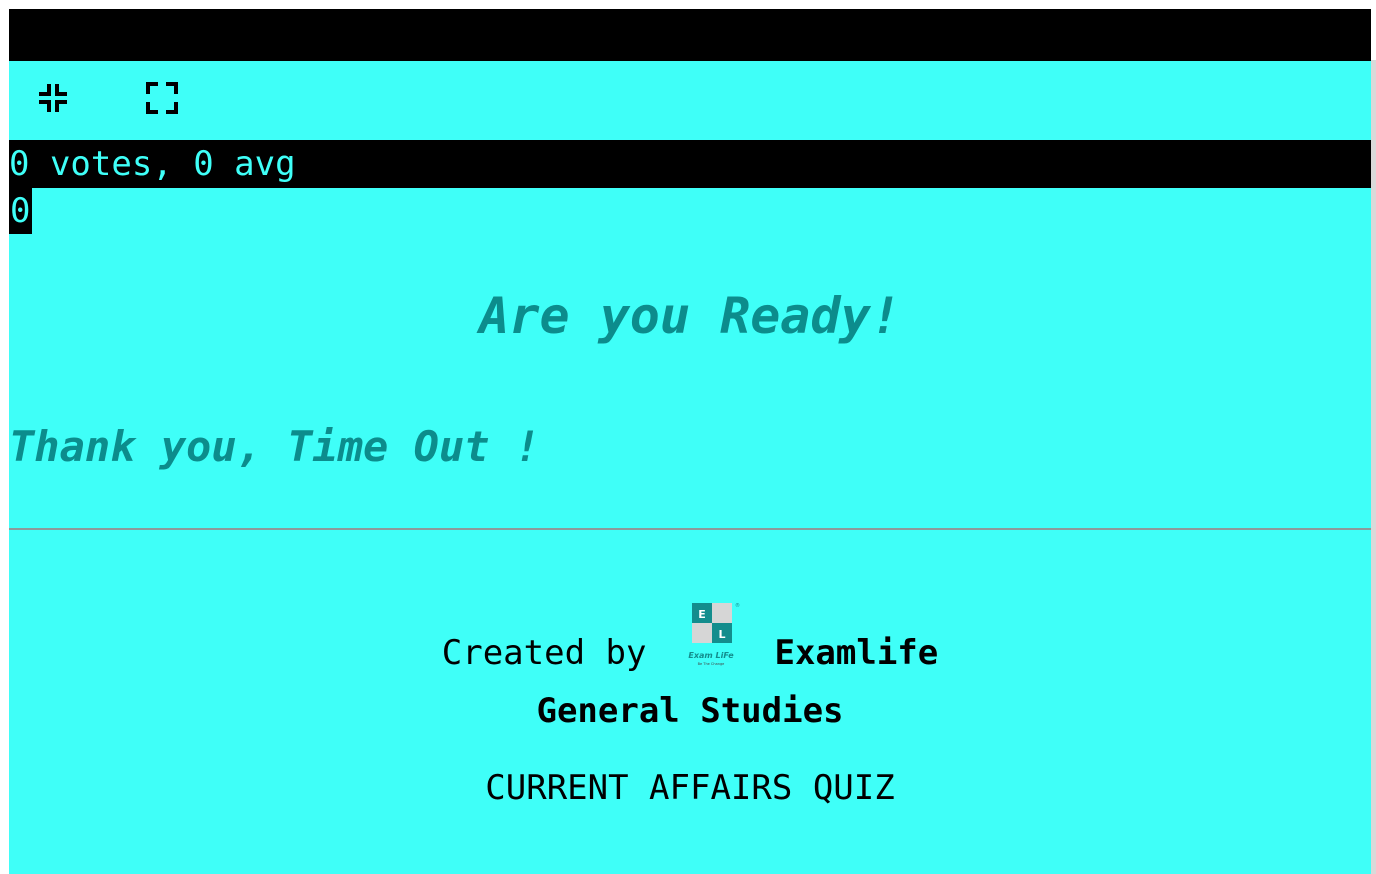  I want to click on exit-fullscreen-button, so click(53, 98).